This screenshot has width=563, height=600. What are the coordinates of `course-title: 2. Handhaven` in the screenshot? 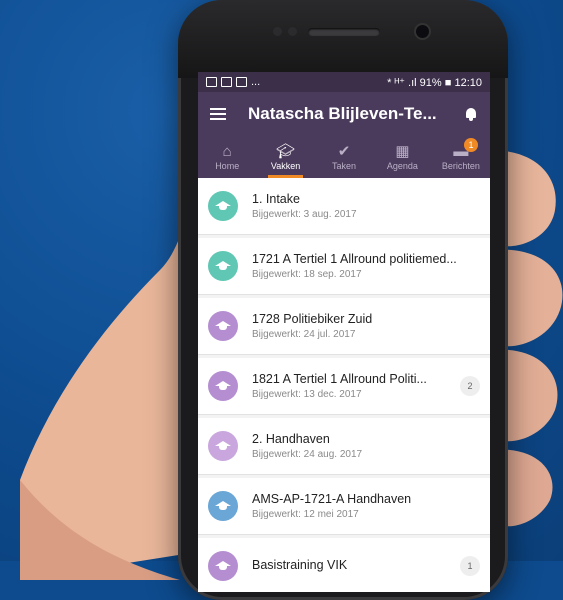 It's located at (291, 439).